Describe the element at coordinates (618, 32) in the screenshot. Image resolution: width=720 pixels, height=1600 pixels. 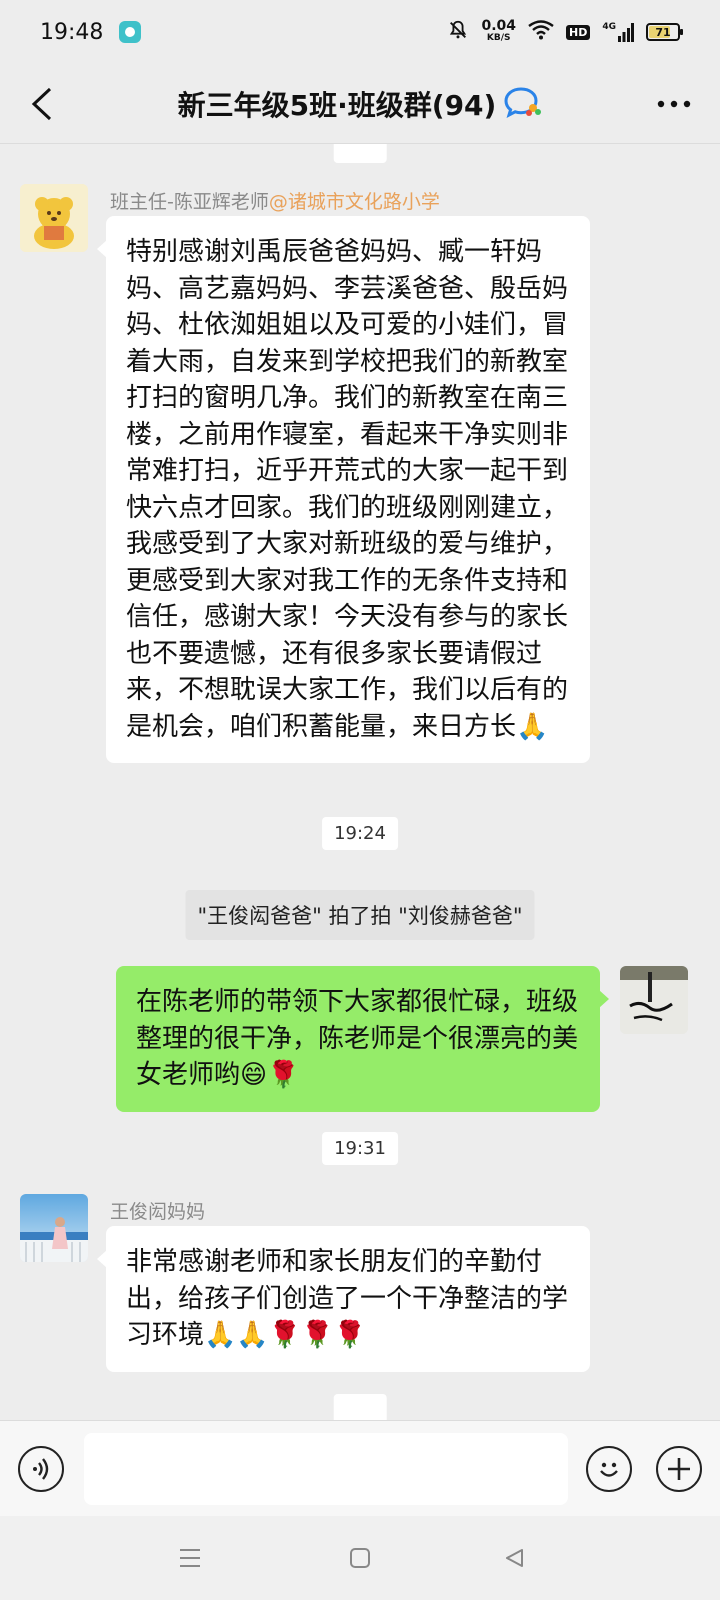
I see `cell-signal-icon: 4G` at that location.